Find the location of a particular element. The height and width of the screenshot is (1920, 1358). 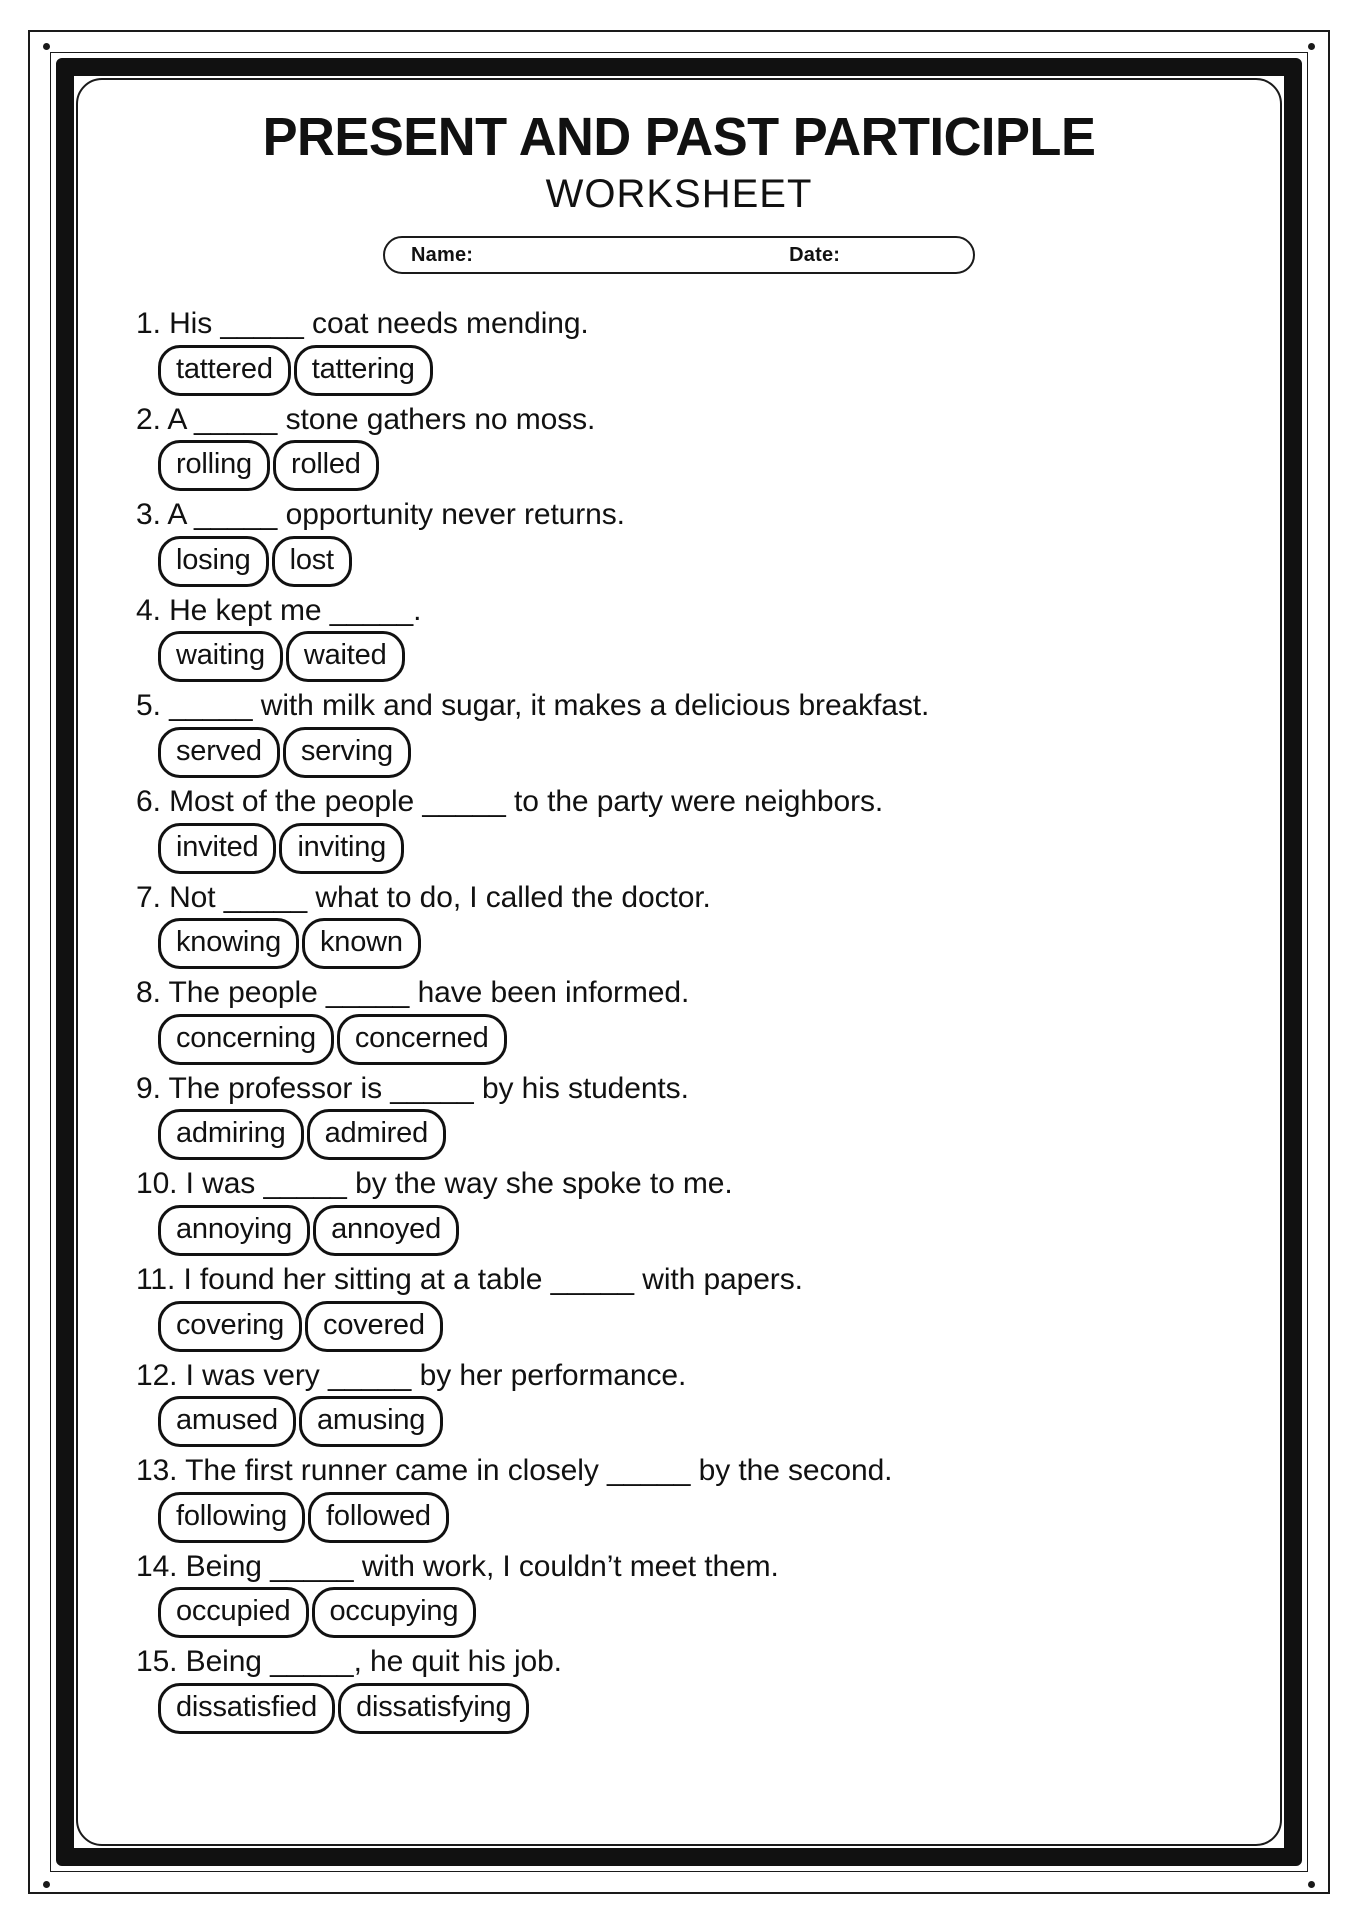

corner-dot-top-right is located at coordinates (1311, 46).